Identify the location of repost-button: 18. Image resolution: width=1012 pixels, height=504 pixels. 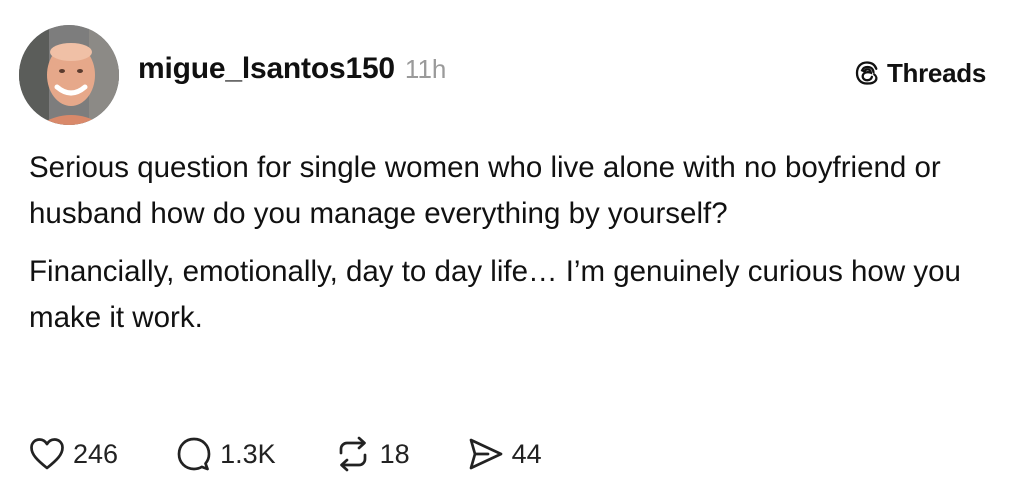
(372, 454).